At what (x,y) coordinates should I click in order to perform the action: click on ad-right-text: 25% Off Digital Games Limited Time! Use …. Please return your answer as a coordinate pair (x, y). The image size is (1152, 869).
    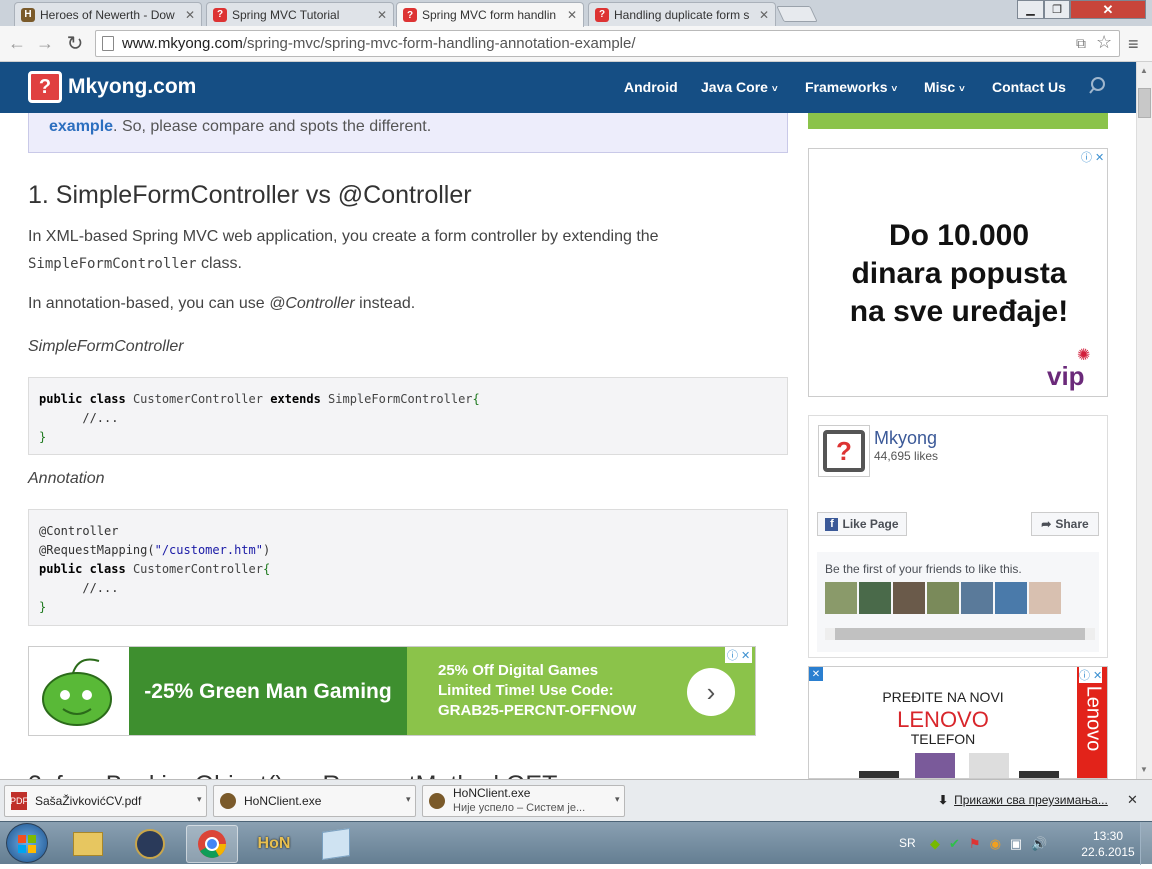
    Looking at the image, I should click on (537, 690).